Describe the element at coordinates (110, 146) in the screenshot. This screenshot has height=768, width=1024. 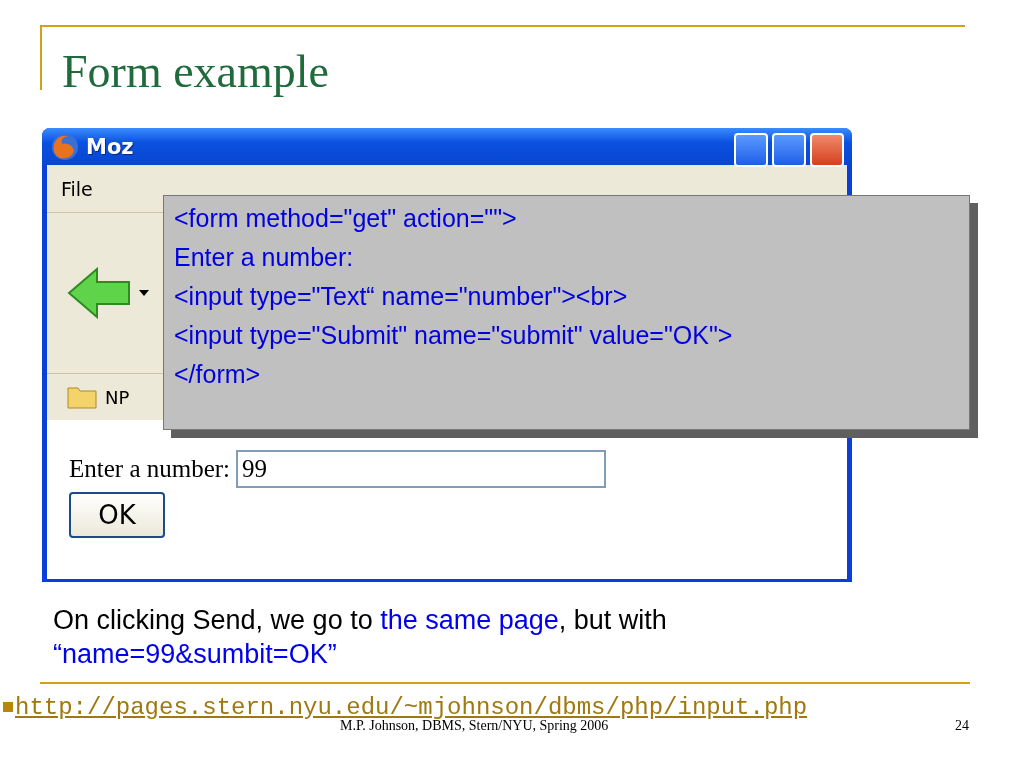
I see `window-title: Moz` at that location.